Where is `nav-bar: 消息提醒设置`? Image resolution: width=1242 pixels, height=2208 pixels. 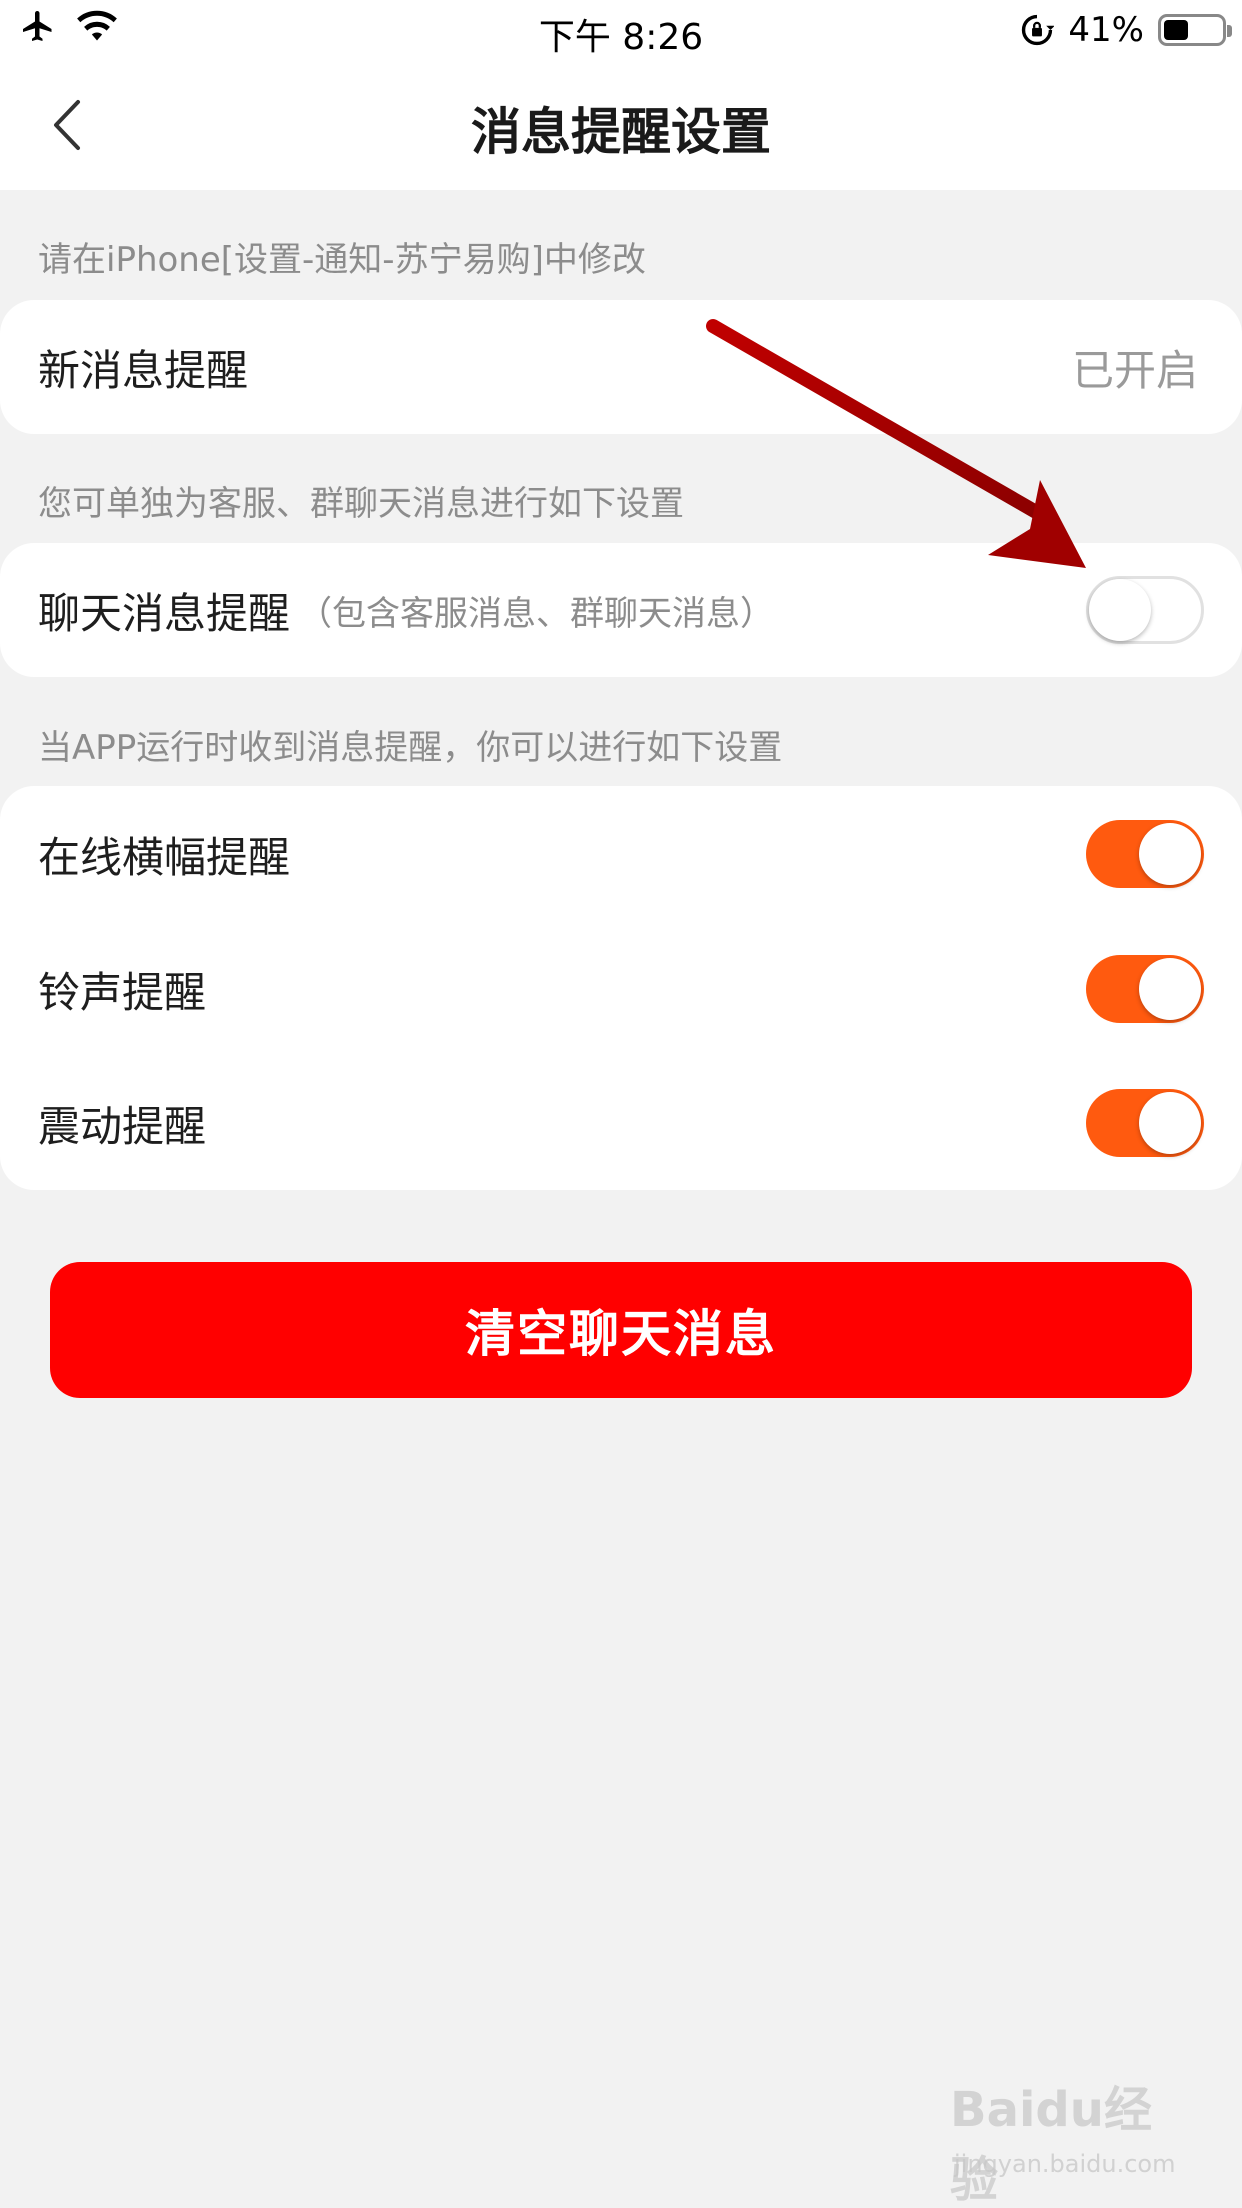 nav-bar: 消息提醒设置 is located at coordinates (621, 126).